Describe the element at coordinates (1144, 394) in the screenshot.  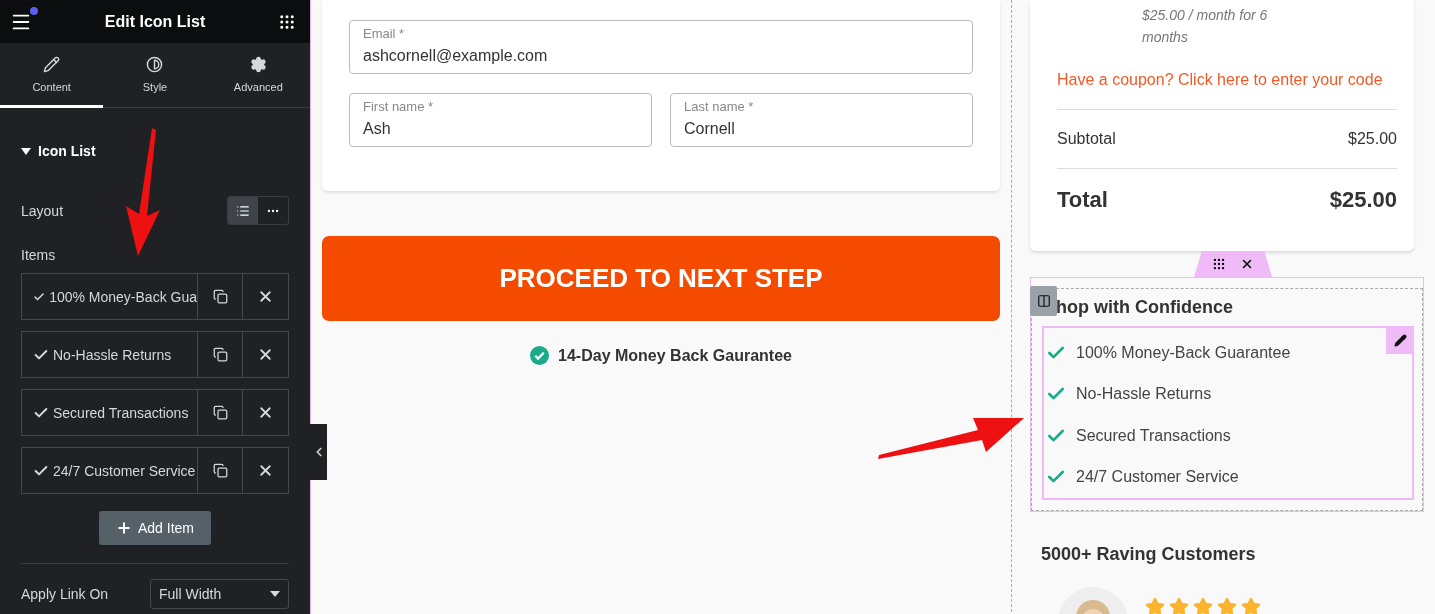
I see `list-item-text: No-Hassle Returns` at that location.